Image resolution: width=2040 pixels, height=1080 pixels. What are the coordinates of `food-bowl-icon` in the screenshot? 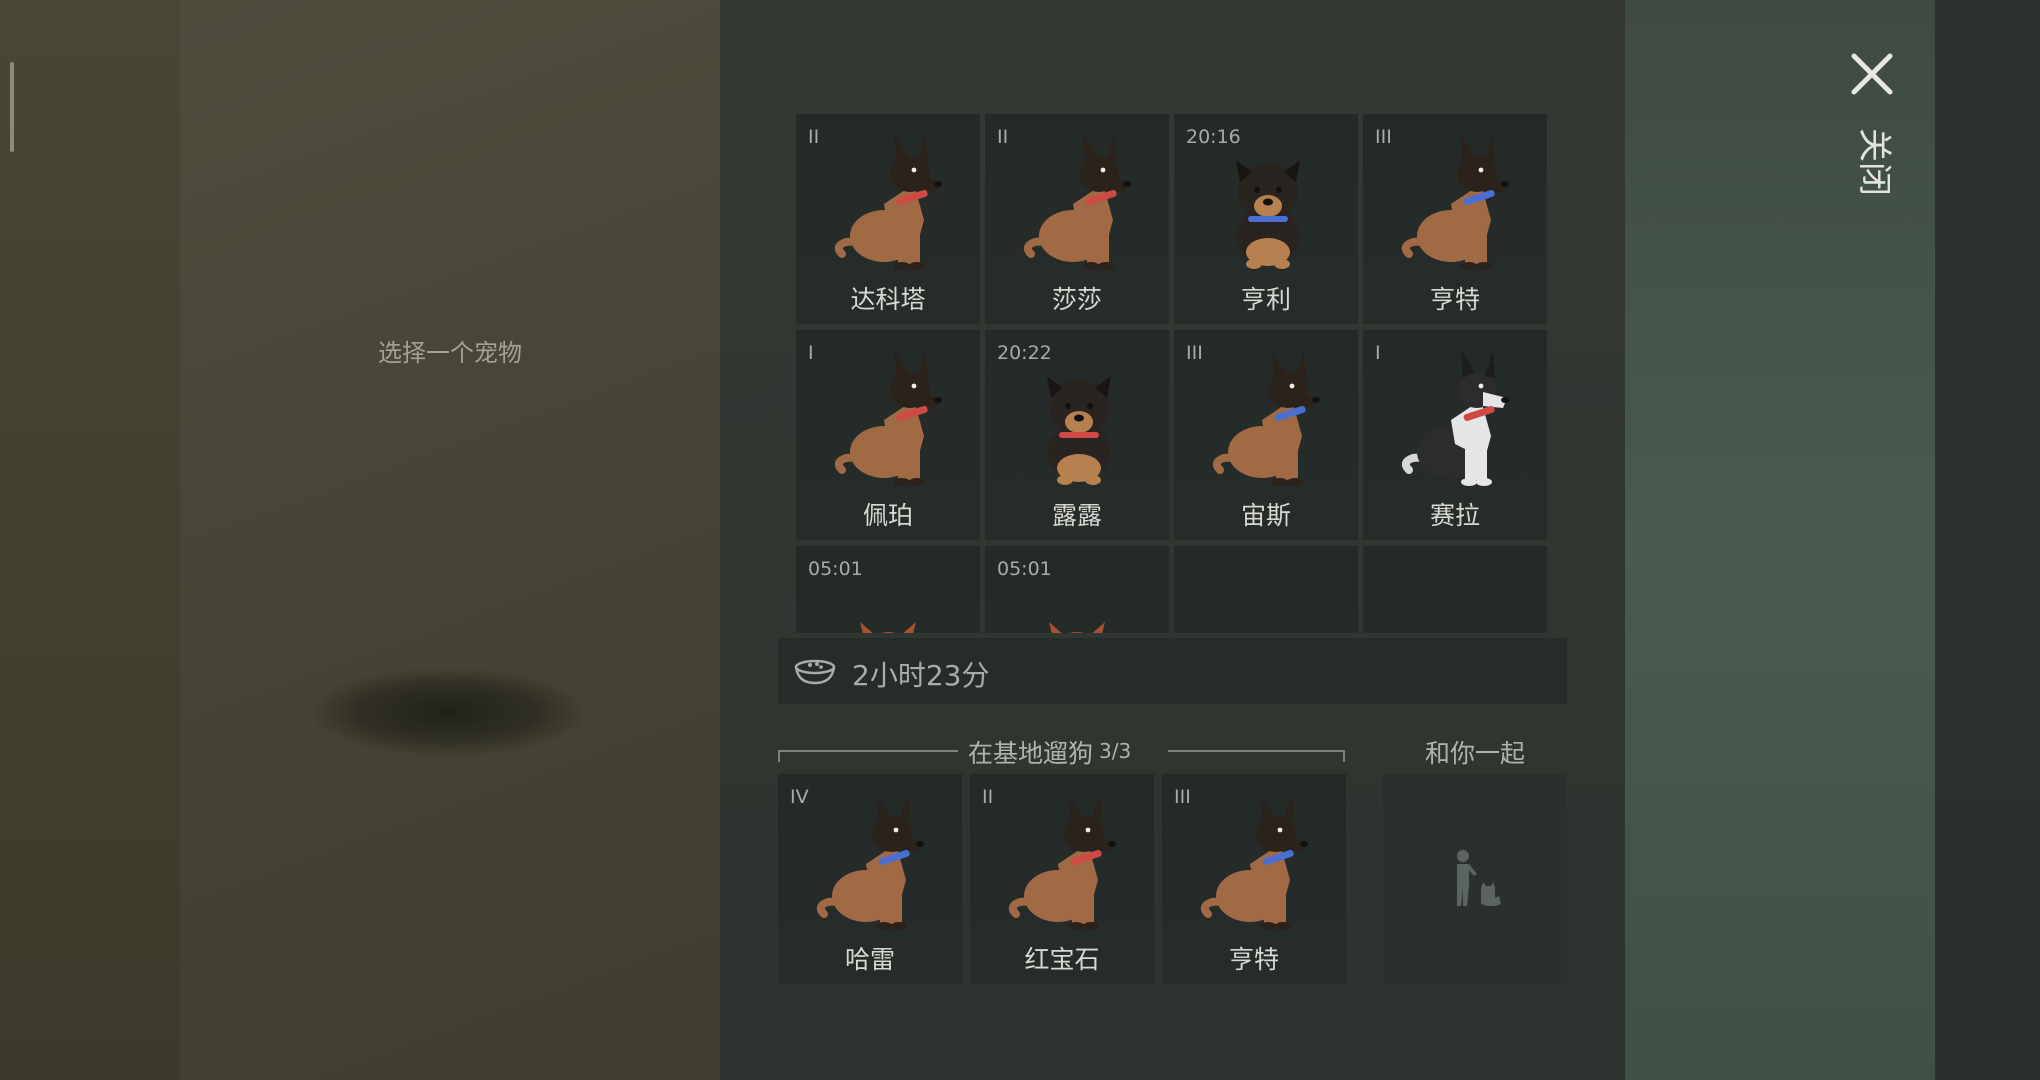 It's located at (815, 672).